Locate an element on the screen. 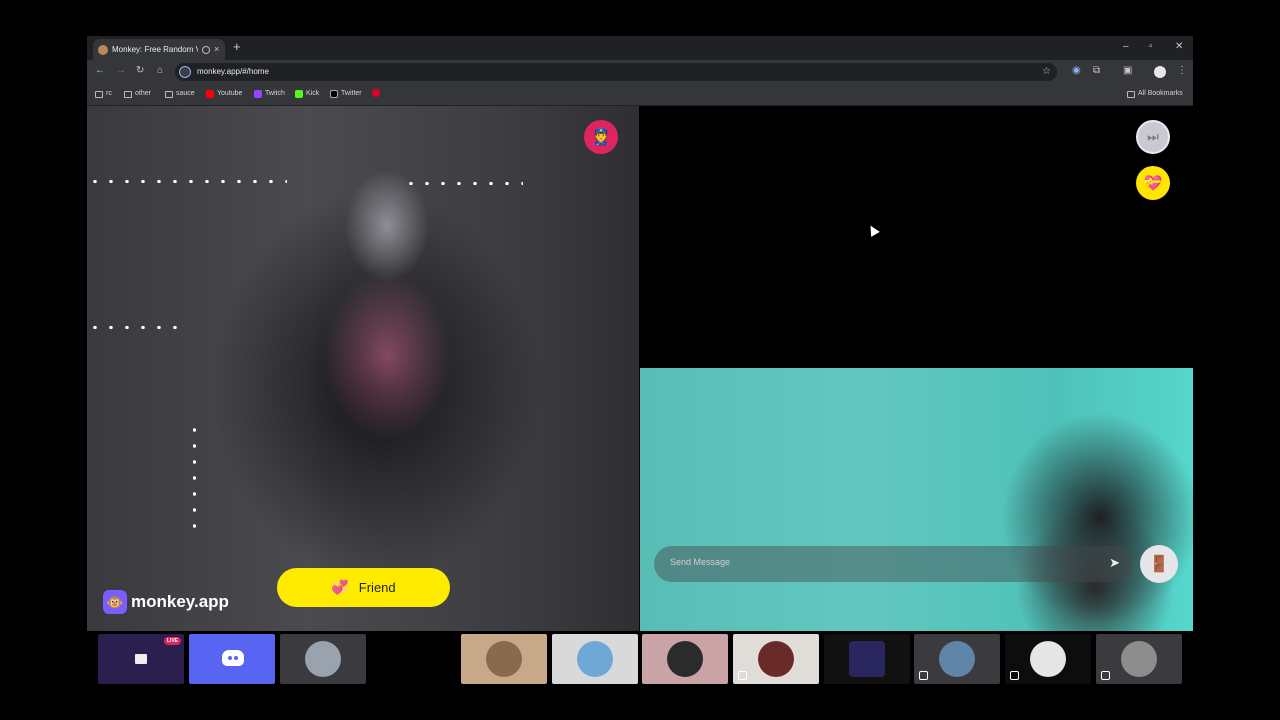 The width and height of the screenshot is (1280, 720). reload-button: ↻ is located at coordinates (140, 71).